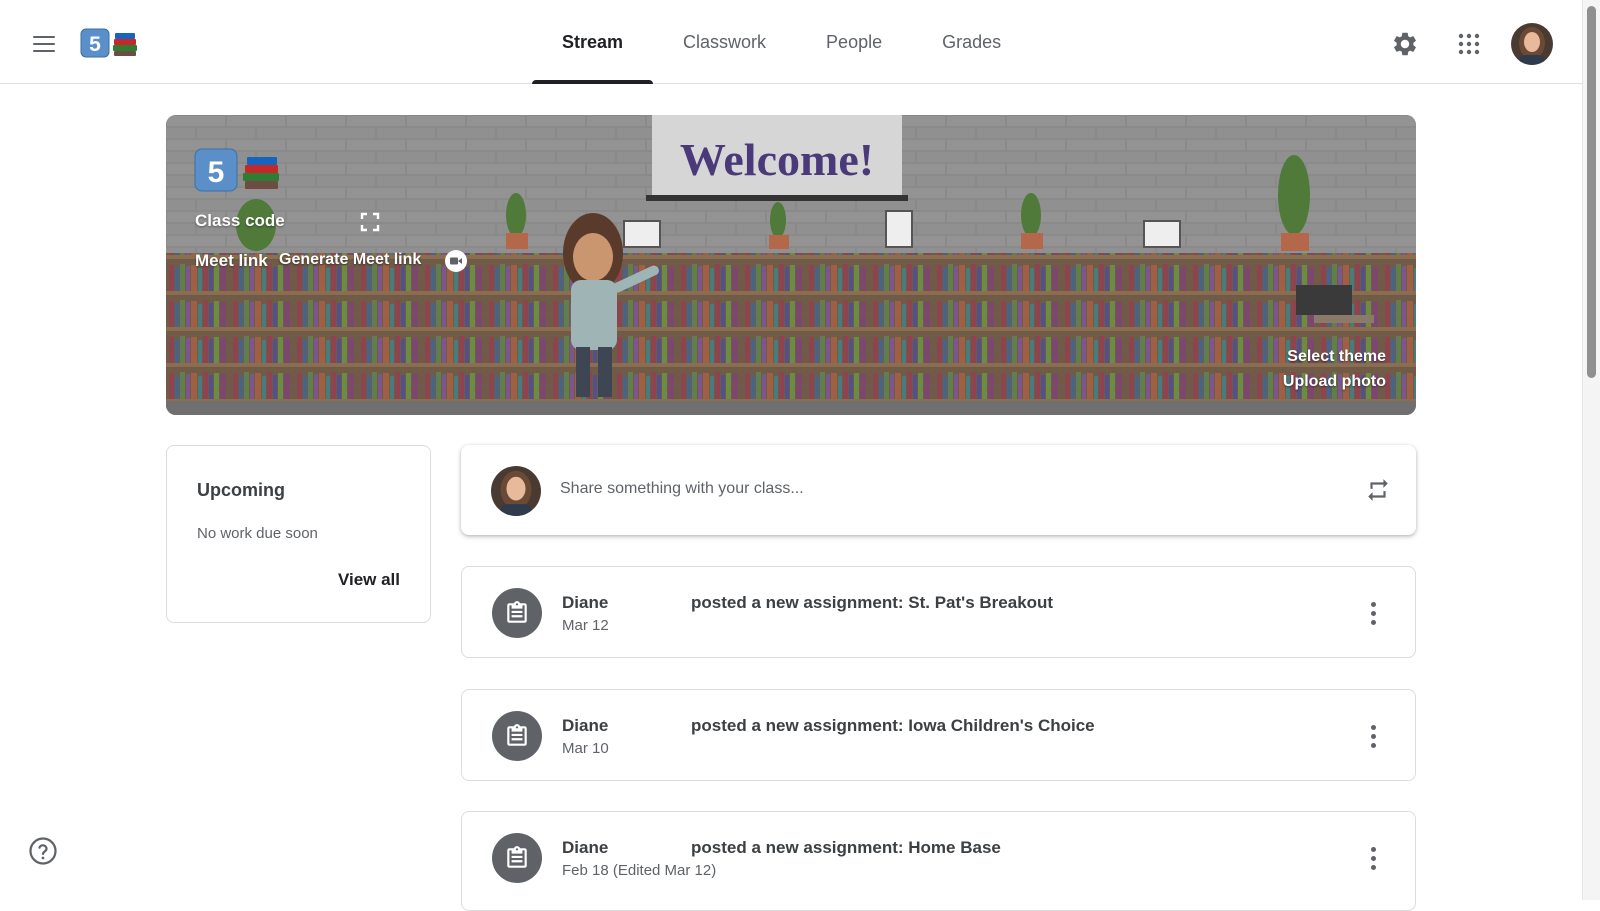 The image size is (1600, 911). What do you see at coordinates (350, 260) in the screenshot?
I see `generate-meet-link-button: Generate Meet link` at bounding box center [350, 260].